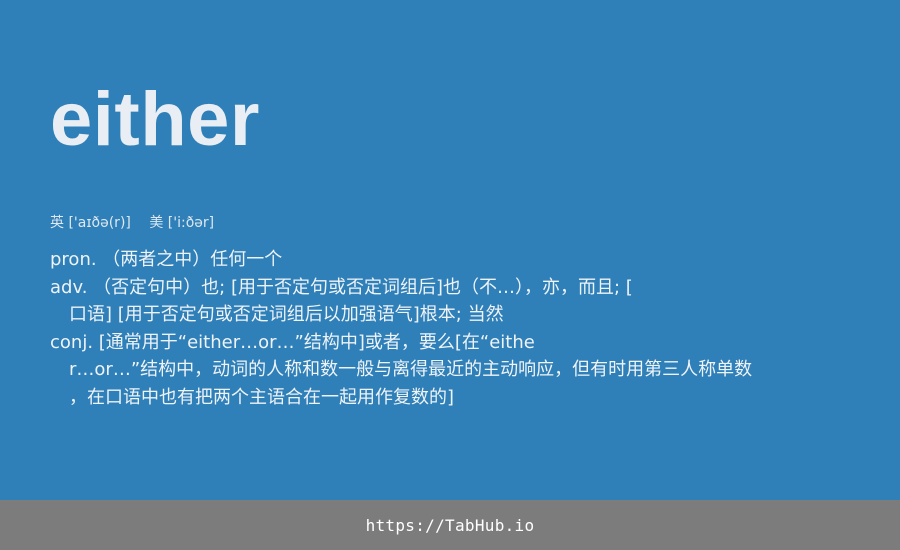 Image resolution: width=900 pixels, height=550 pixels. I want to click on phonetic-us-label: 美, so click(156, 223).